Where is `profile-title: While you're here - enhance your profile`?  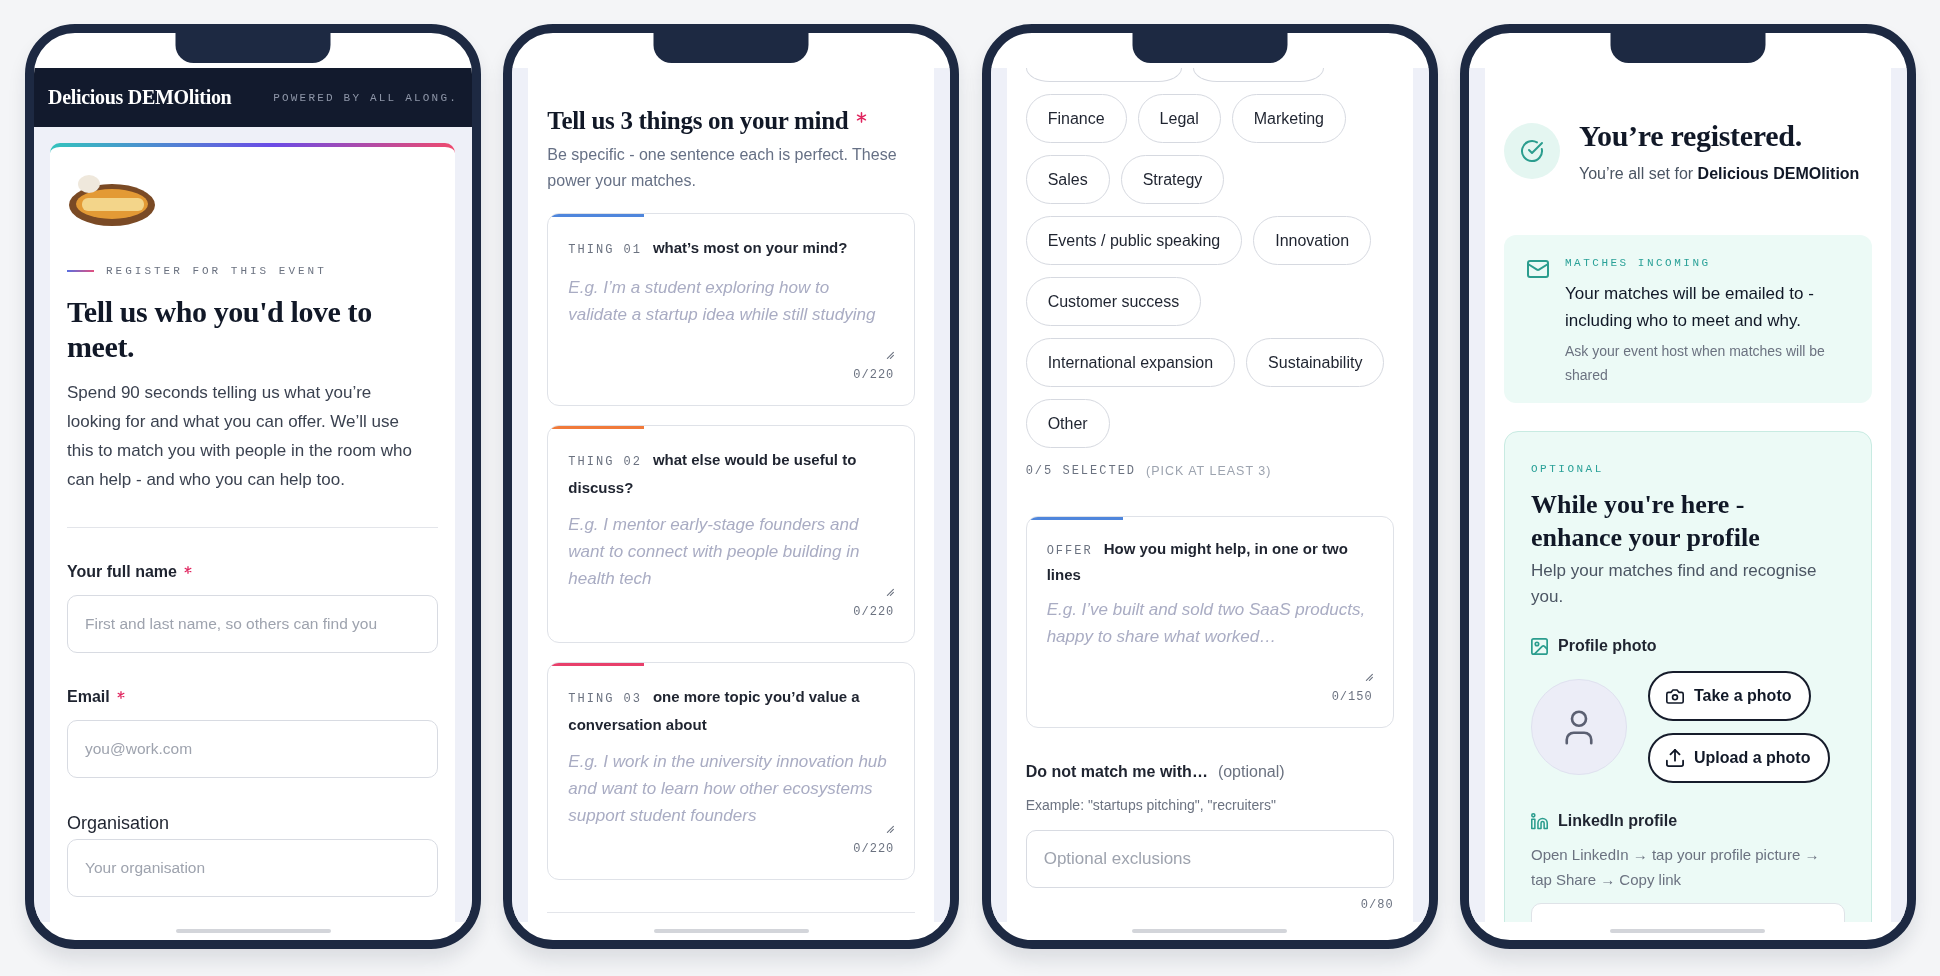
profile-title: While you're here - enhance your profile is located at coordinates (1646, 521).